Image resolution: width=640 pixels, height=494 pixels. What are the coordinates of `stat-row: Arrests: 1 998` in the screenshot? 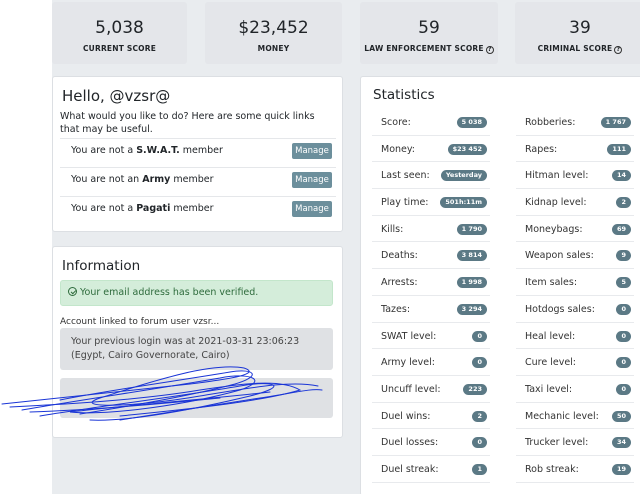 It's located at (431, 282).